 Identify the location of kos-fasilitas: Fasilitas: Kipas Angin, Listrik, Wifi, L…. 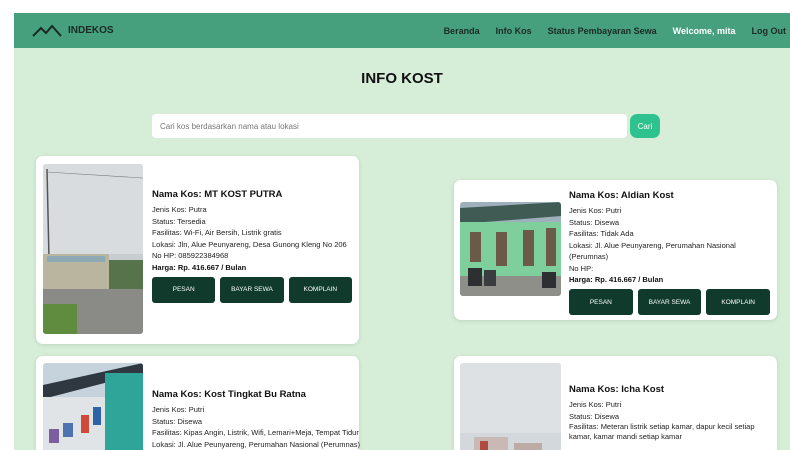
(255, 432).